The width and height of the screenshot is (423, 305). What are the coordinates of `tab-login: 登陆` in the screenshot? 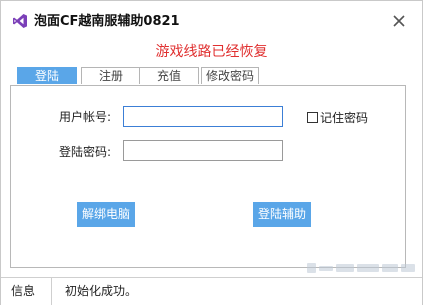 It's located at (47, 75).